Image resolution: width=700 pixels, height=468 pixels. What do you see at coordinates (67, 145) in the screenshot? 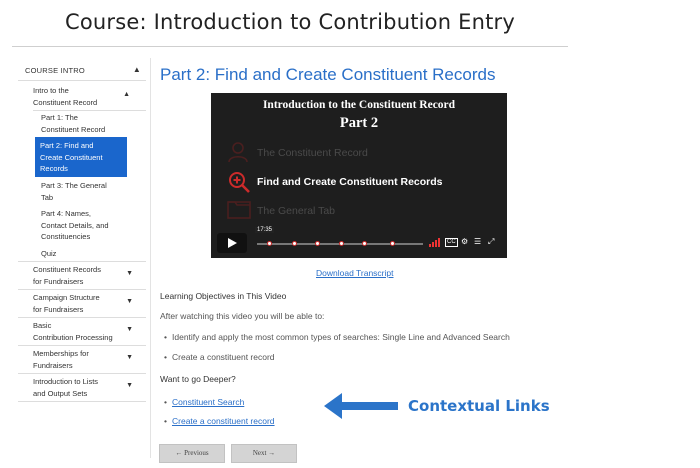
I see `sidebar-item-label: Part 2: Find and` at bounding box center [67, 145].